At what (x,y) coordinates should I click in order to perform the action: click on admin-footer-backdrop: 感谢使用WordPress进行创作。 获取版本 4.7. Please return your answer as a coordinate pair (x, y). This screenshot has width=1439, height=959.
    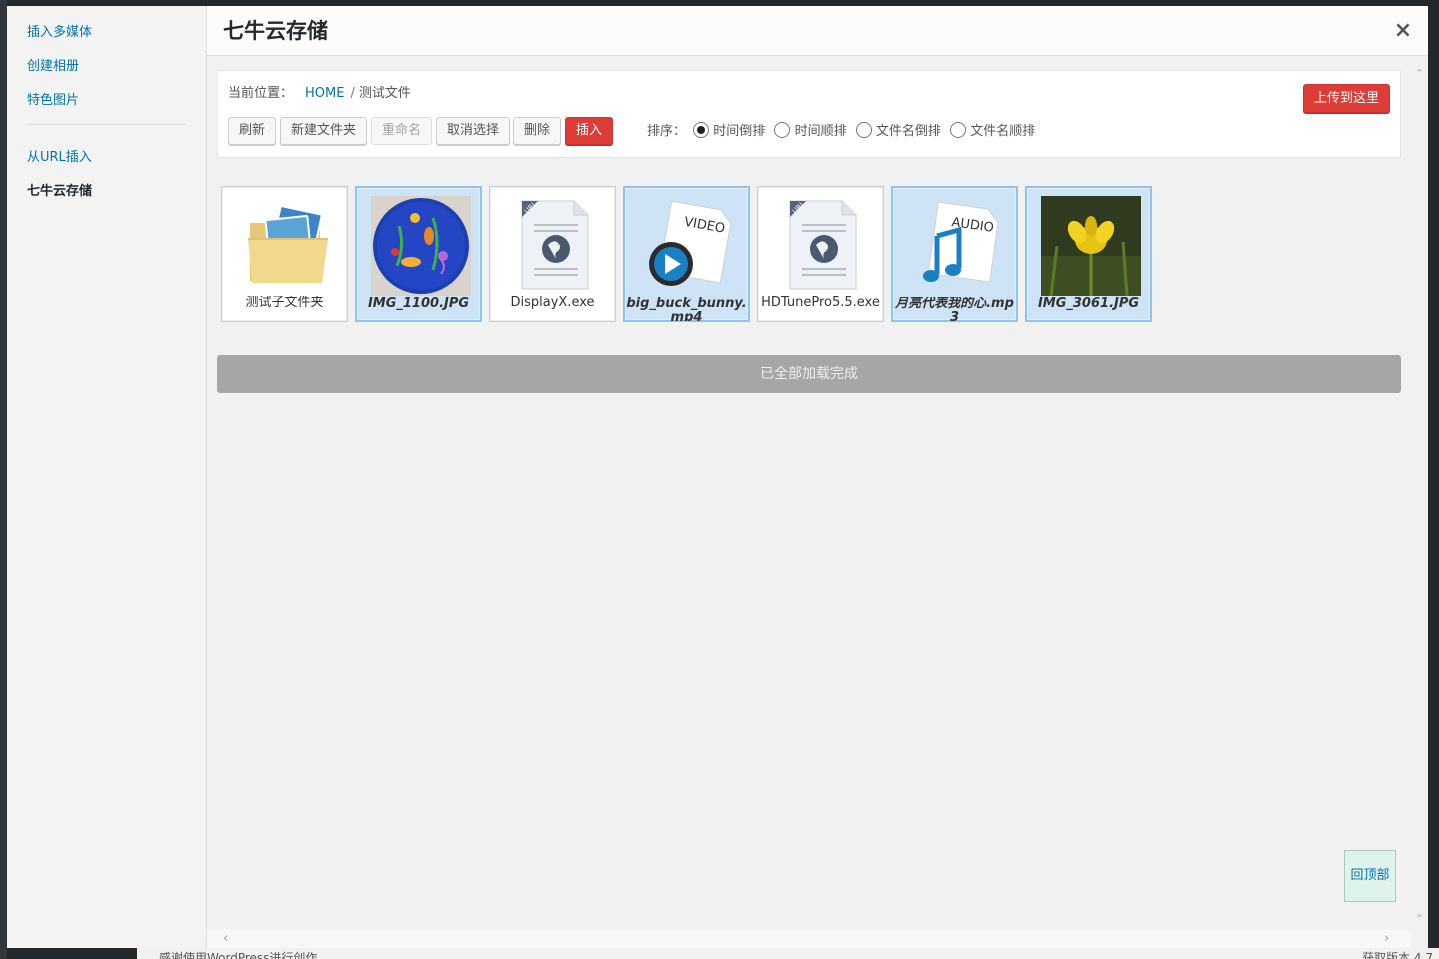
    Looking at the image, I should click on (788, 953).